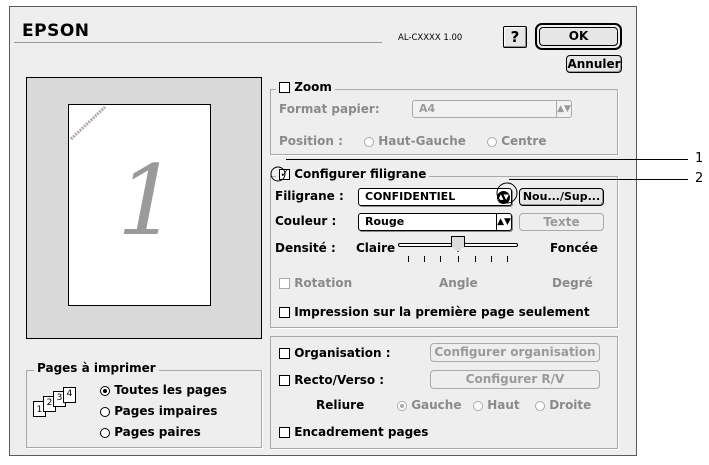 Image resolution: width=709 pixels, height=465 pixels. What do you see at coordinates (313, 87) in the screenshot?
I see `zoom-label: Zoom` at bounding box center [313, 87].